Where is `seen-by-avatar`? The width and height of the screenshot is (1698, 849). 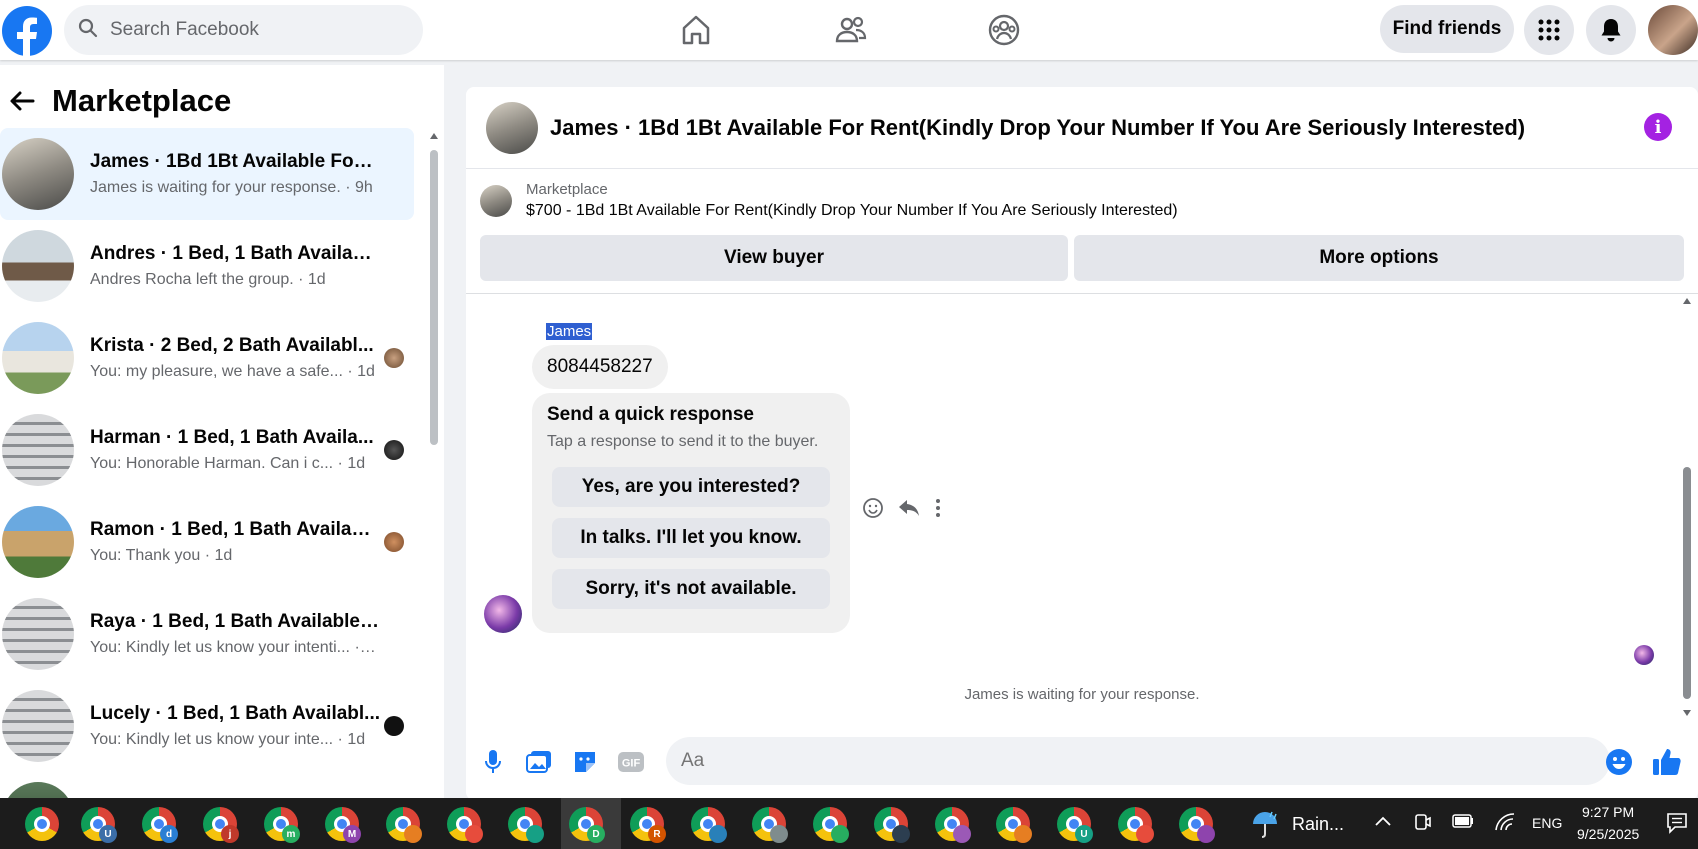 seen-by-avatar is located at coordinates (1644, 655).